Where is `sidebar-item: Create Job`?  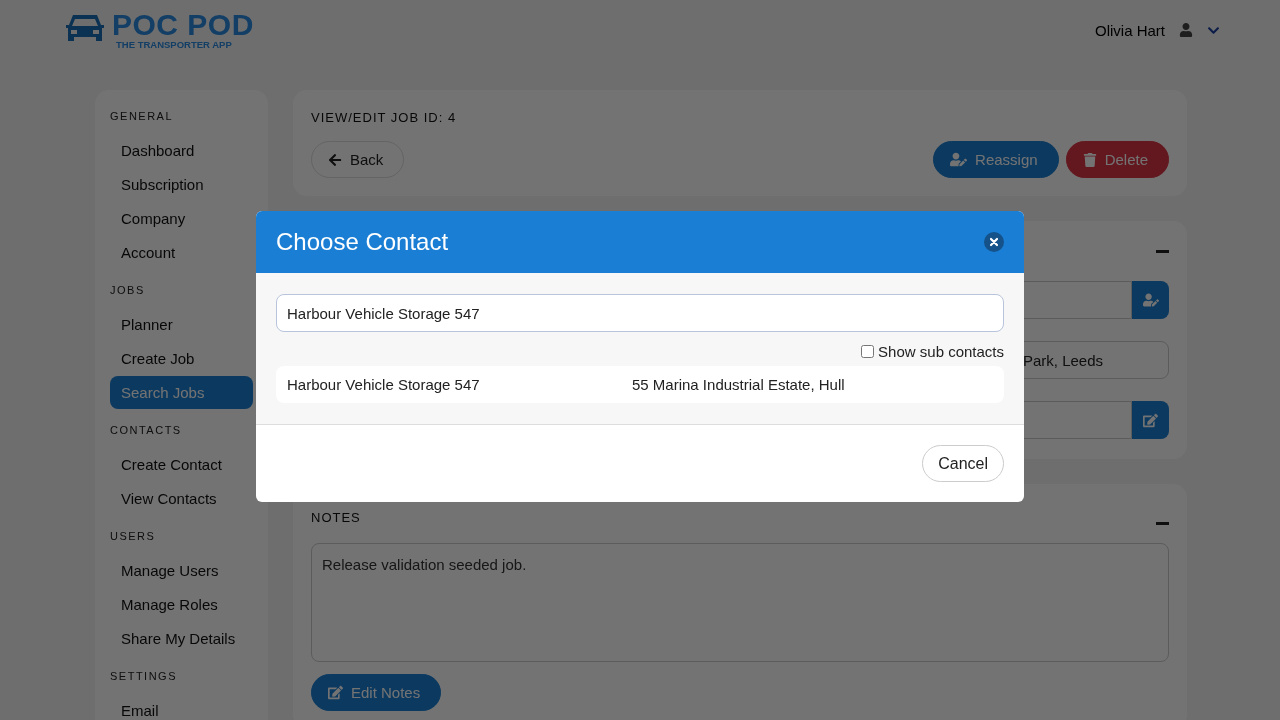
sidebar-item: Create Job is located at coordinates (181, 358).